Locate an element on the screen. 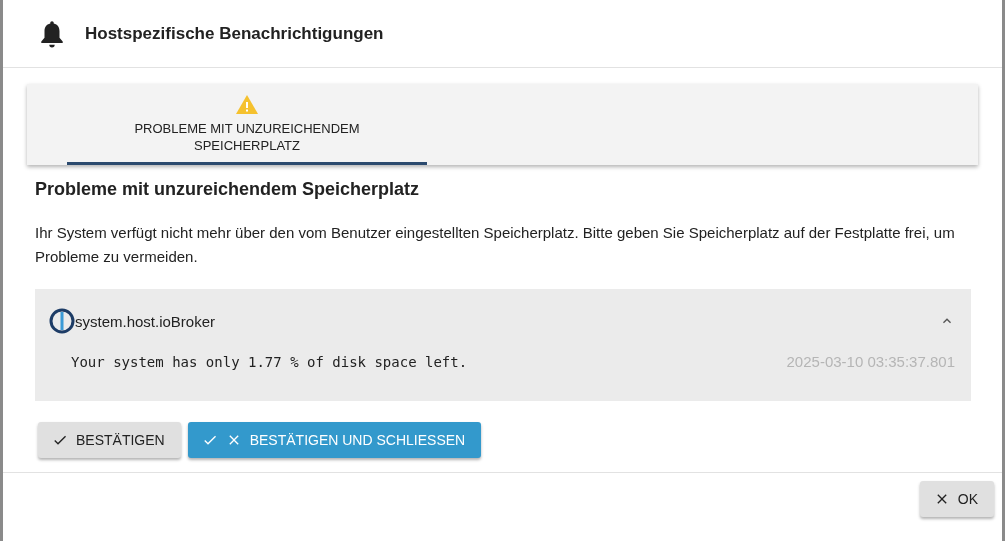 This screenshot has height=541, width=1005. warning-icon is located at coordinates (247, 104).